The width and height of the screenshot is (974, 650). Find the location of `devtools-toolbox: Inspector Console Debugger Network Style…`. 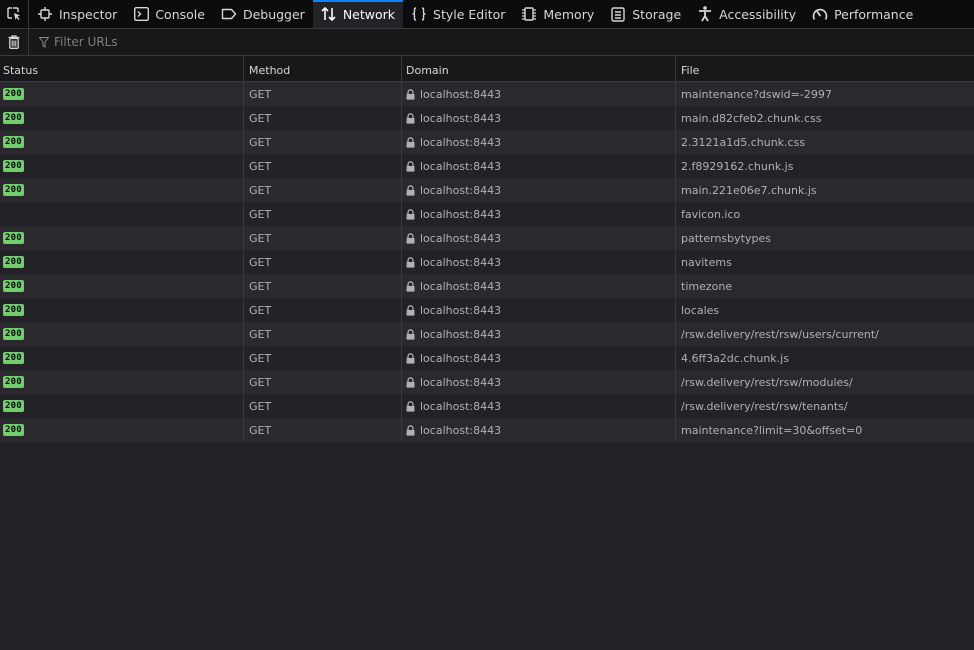

devtools-toolbox: Inspector Console Debugger Network Style… is located at coordinates (487, 14).